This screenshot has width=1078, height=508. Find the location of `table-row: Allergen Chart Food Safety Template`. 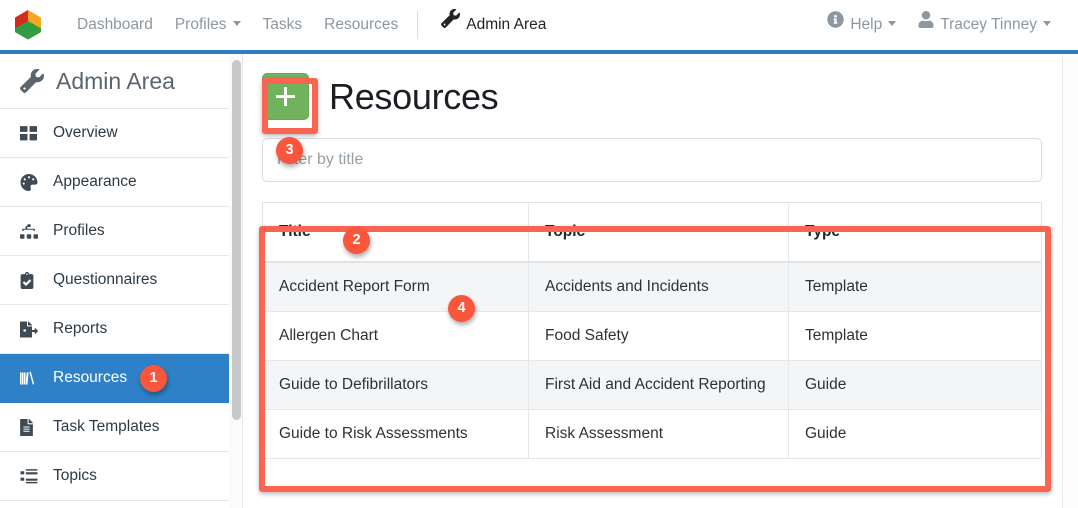

table-row: Allergen Chart Food Safety Template is located at coordinates (652, 336).